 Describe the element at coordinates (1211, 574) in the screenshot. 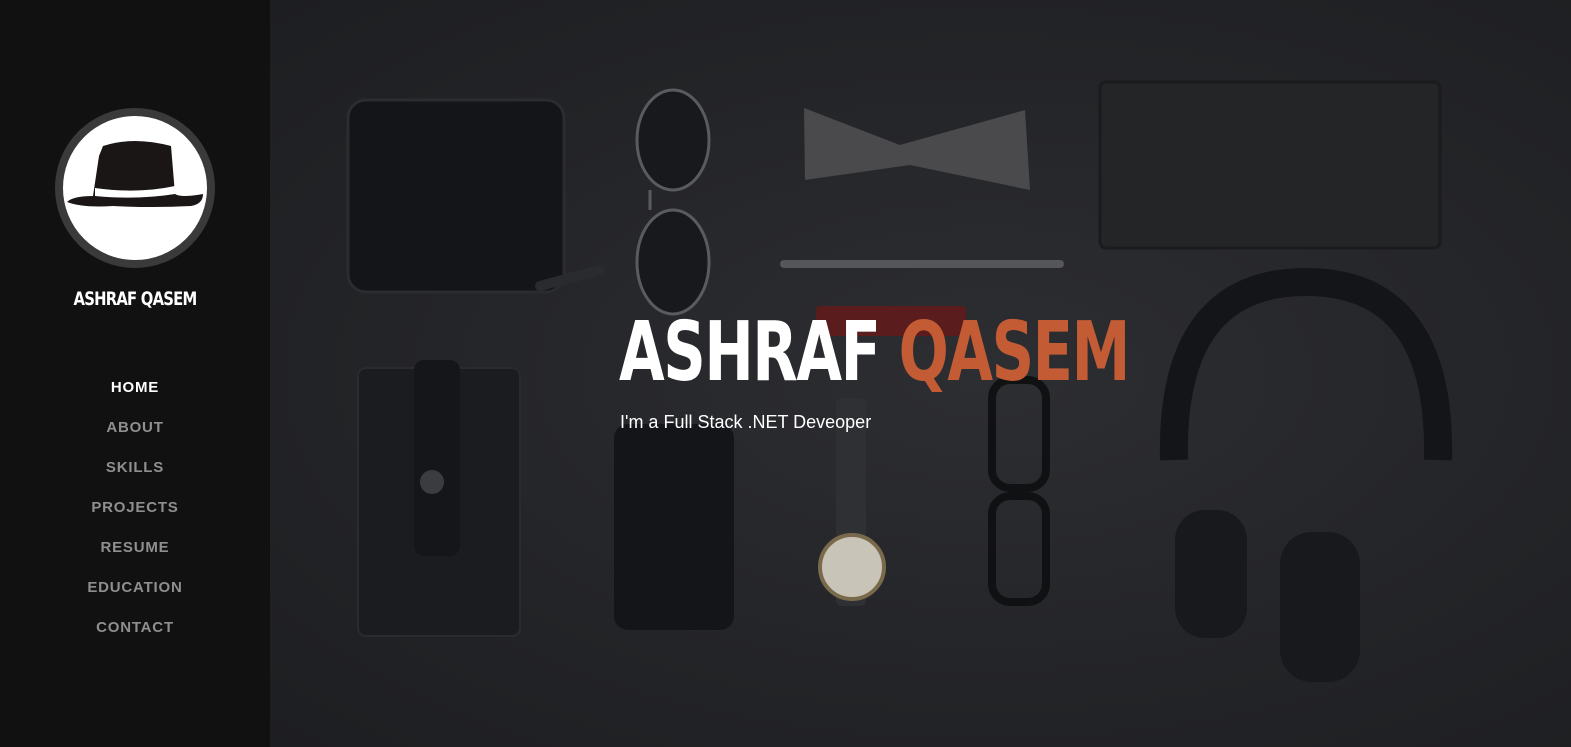

I see `headphones-cup-left` at that location.